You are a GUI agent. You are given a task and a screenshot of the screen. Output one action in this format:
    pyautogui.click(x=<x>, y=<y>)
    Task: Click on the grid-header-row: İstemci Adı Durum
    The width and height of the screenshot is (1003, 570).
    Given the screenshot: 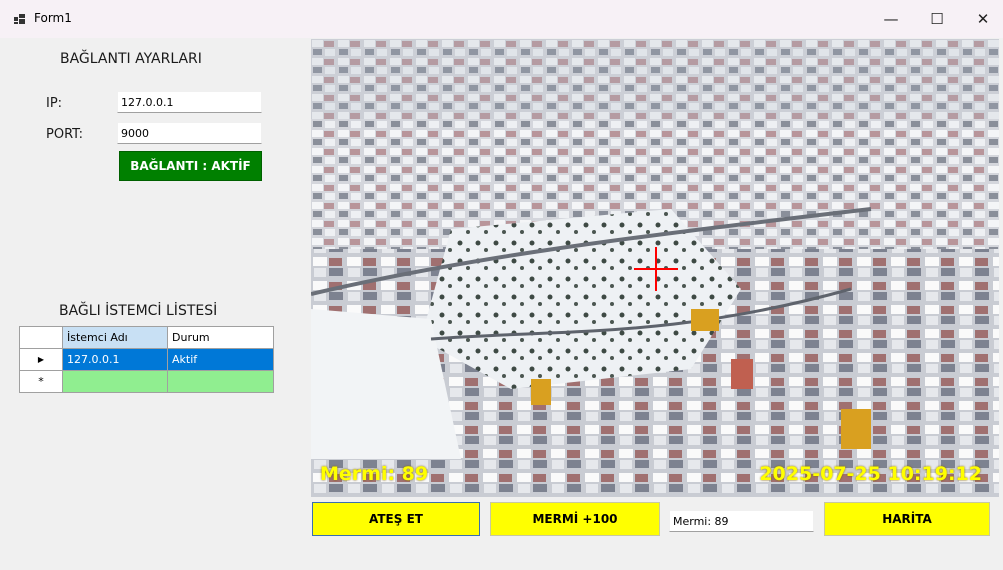 What is the action you would take?
    pyautogui.click(x=146, y=337)
    